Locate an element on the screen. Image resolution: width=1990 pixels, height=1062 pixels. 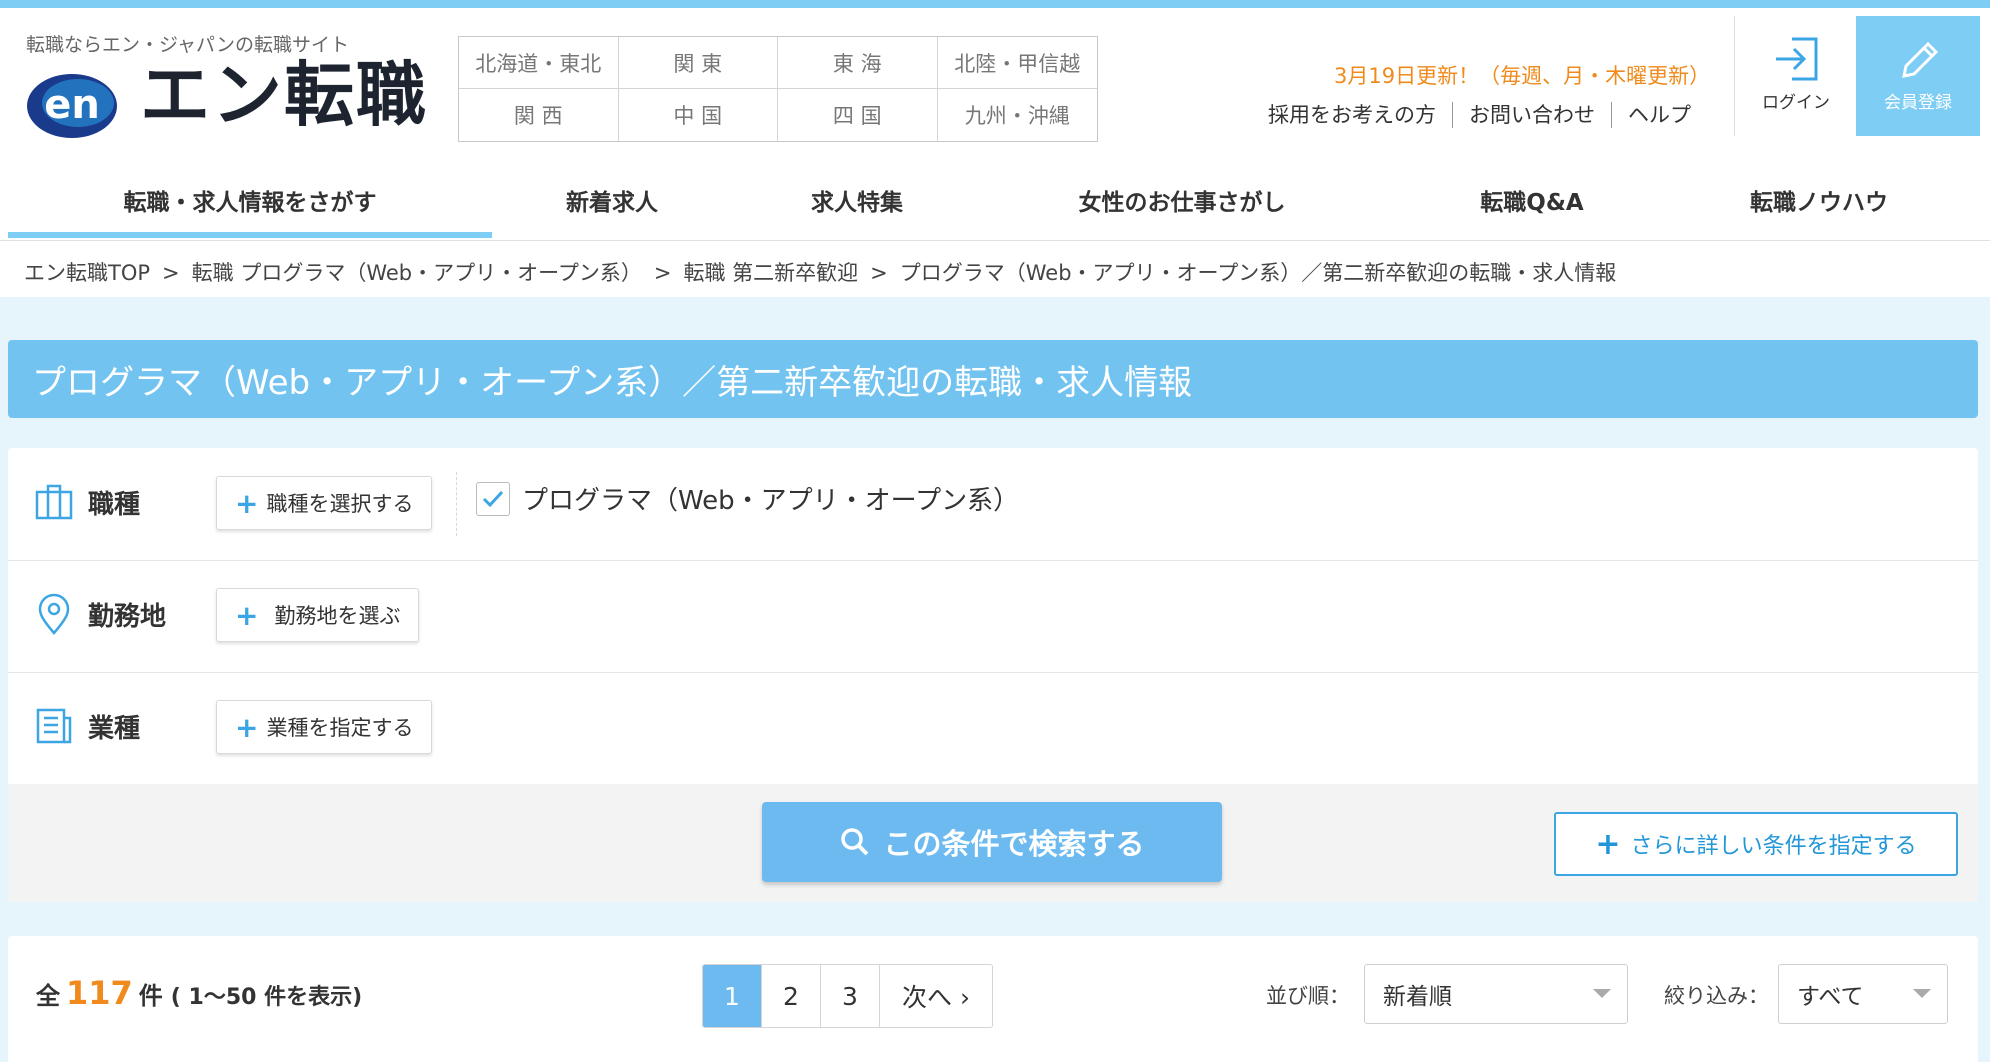
result-count-prefix: 全 is located at coordinates (48, 996).